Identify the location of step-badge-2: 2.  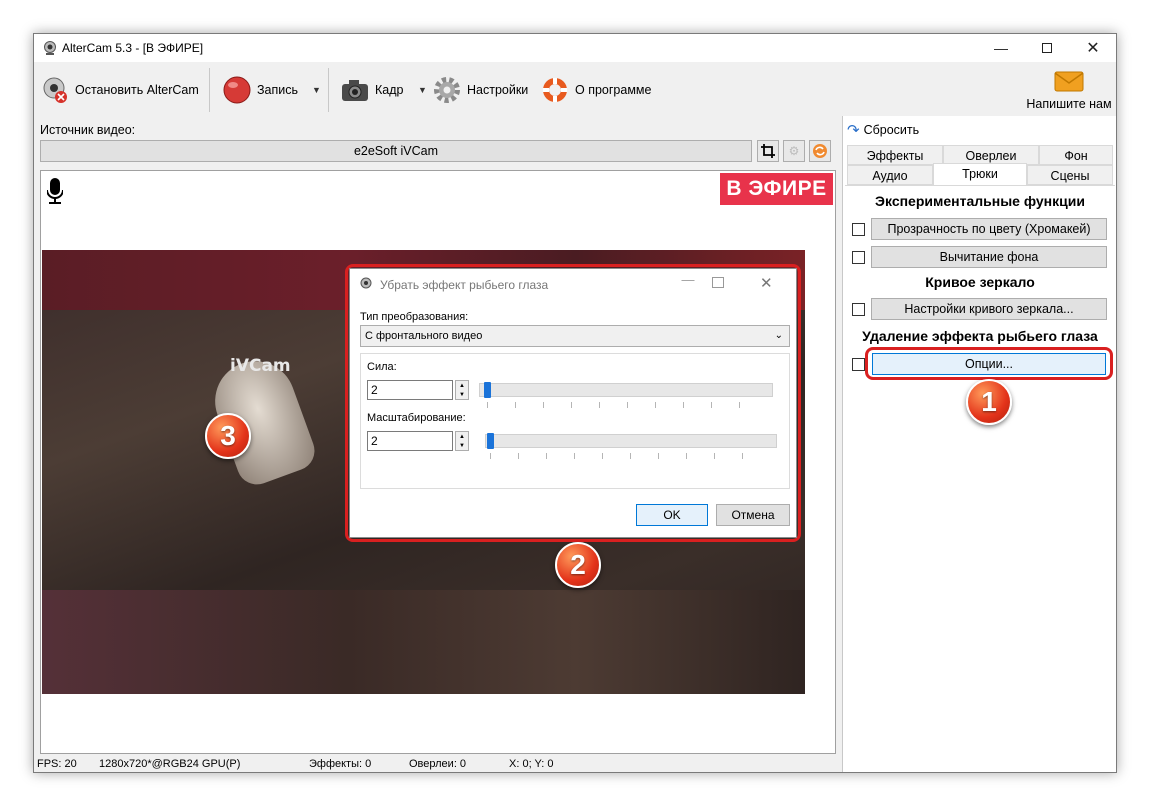
(578, 565).